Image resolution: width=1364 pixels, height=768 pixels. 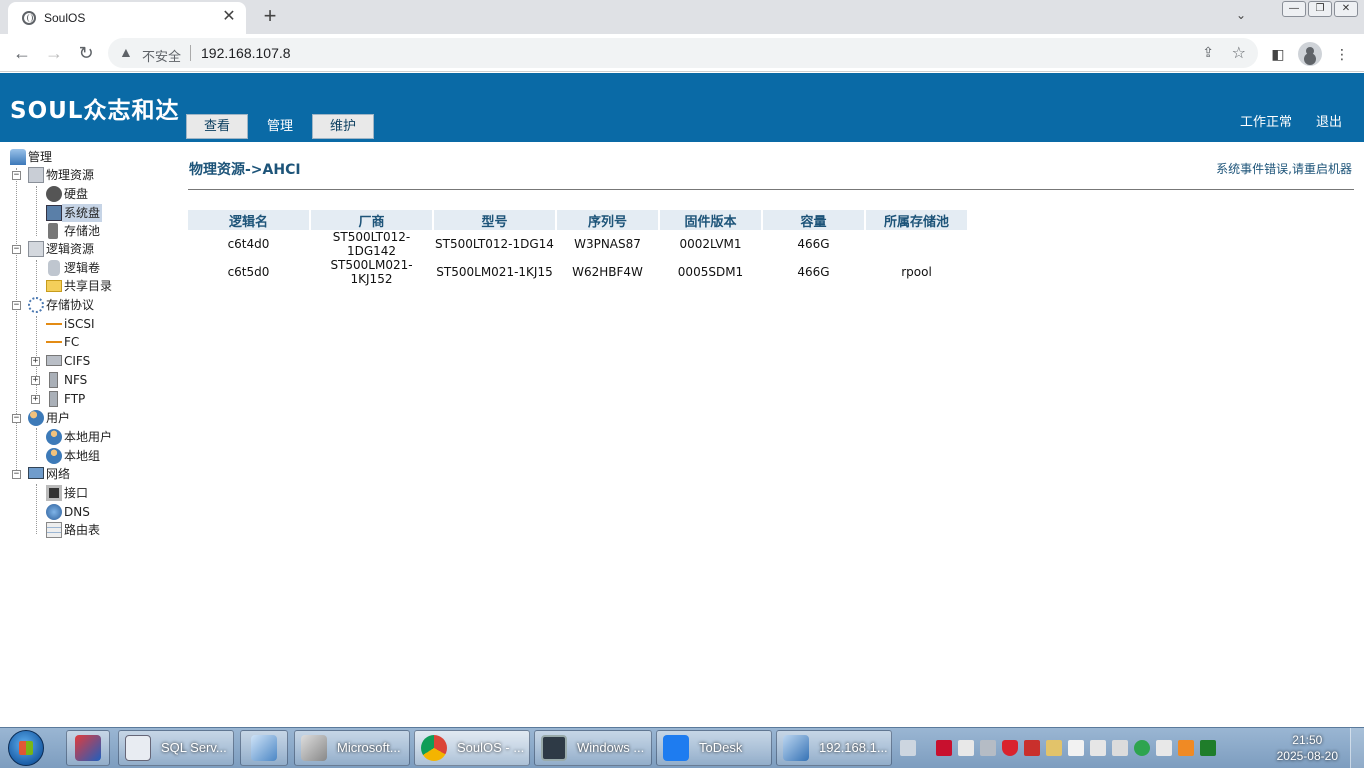 I want to click on folder-icon, so click(x=54, y=286).